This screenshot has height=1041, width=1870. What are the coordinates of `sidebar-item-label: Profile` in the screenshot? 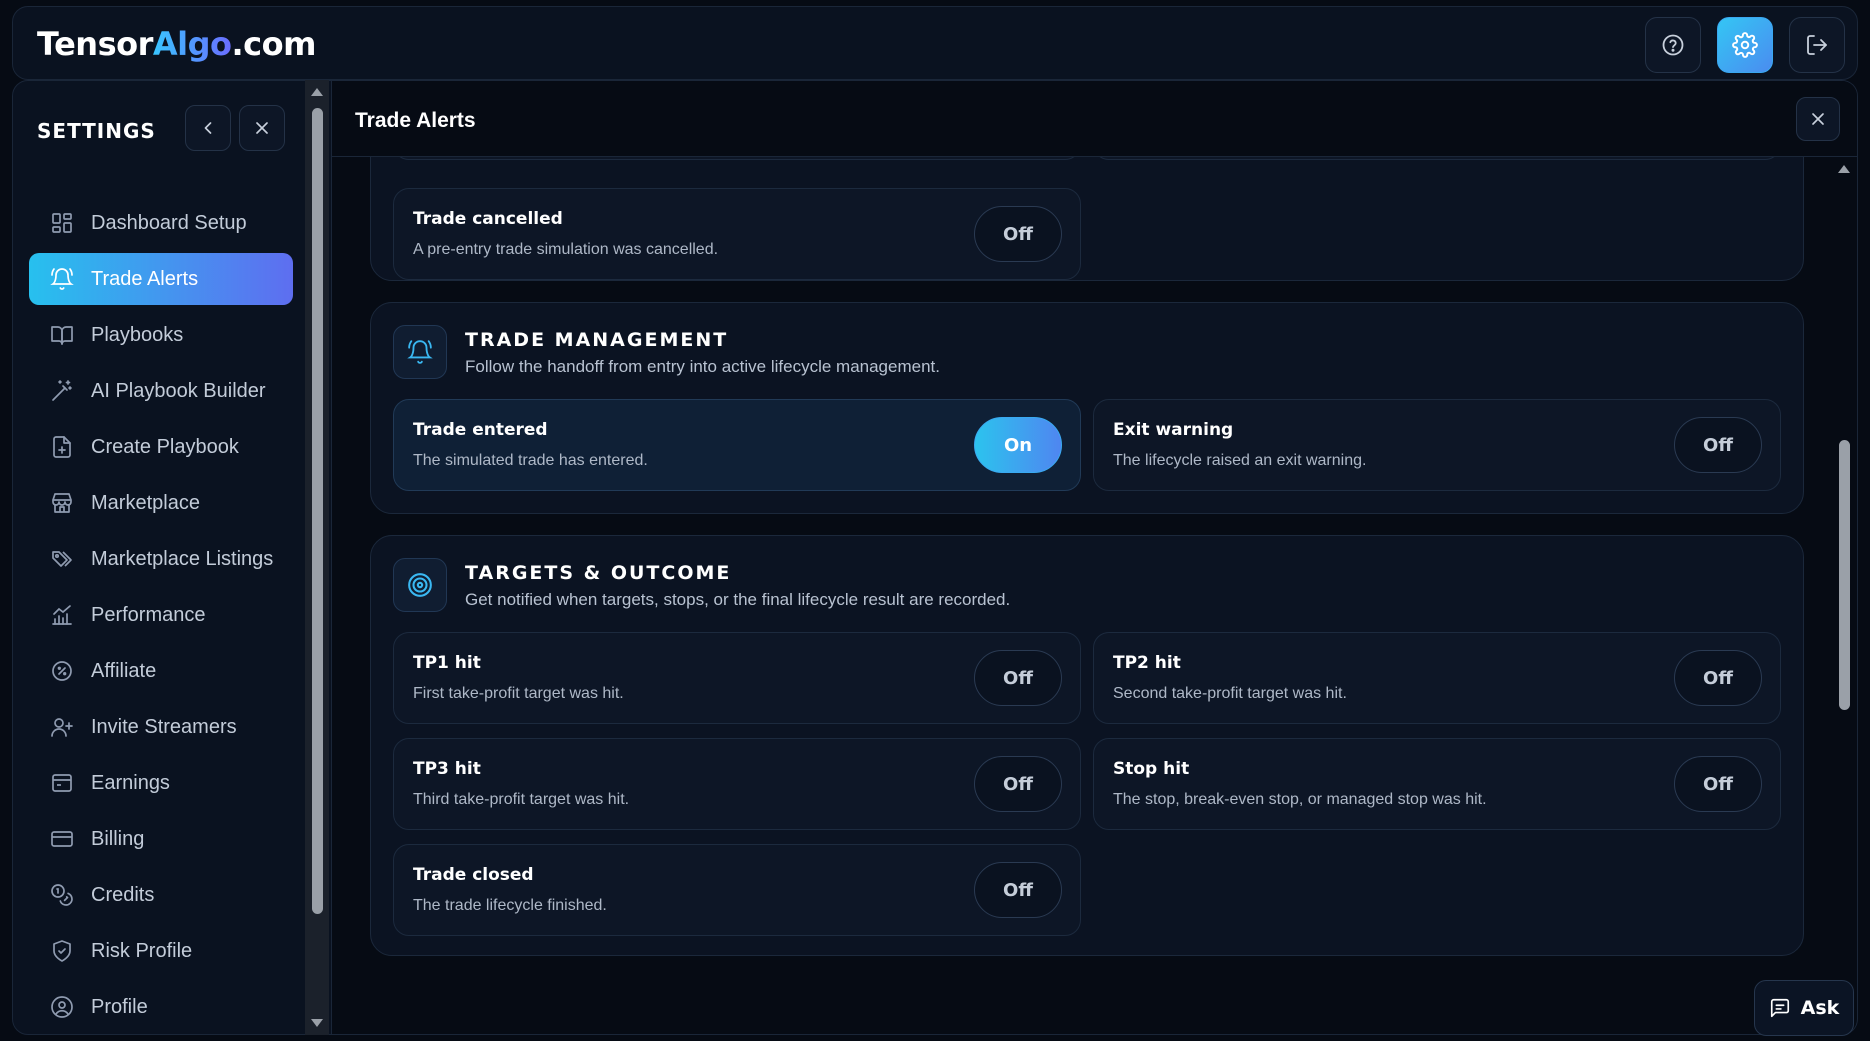 It's located at (119, 1006).